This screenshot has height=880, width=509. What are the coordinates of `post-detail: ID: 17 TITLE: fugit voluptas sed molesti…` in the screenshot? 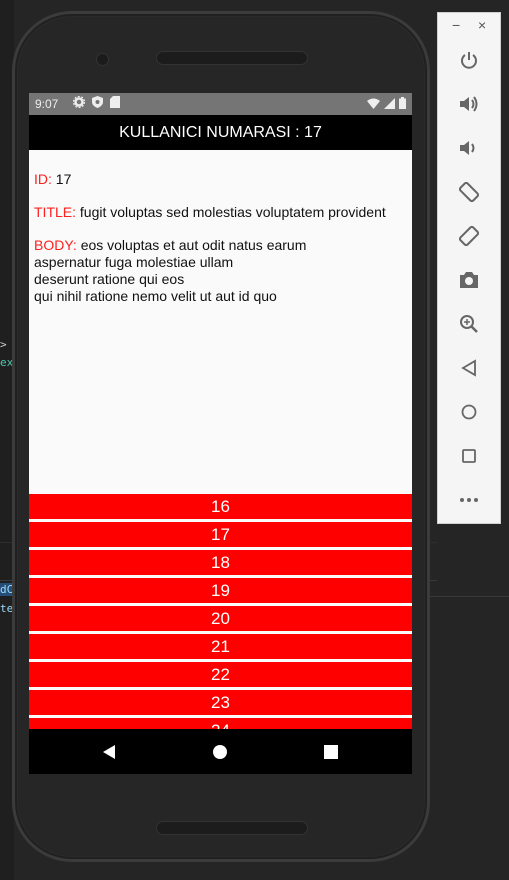 It's located at (223, 238).